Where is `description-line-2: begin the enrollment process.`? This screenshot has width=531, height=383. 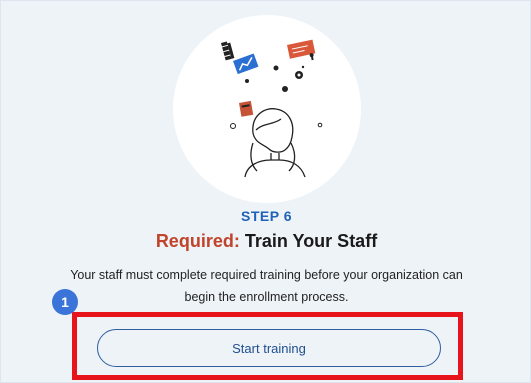
description-line-2: begin the enrollment process. is located at coordinates (266, 297).